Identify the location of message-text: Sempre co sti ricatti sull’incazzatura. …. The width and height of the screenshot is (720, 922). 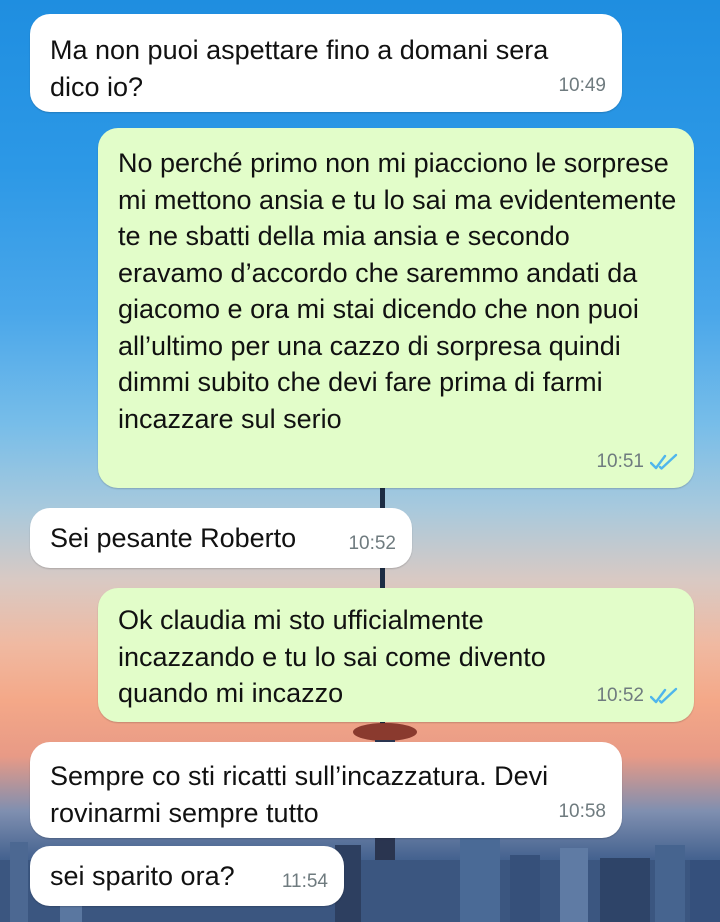
(299, 794).